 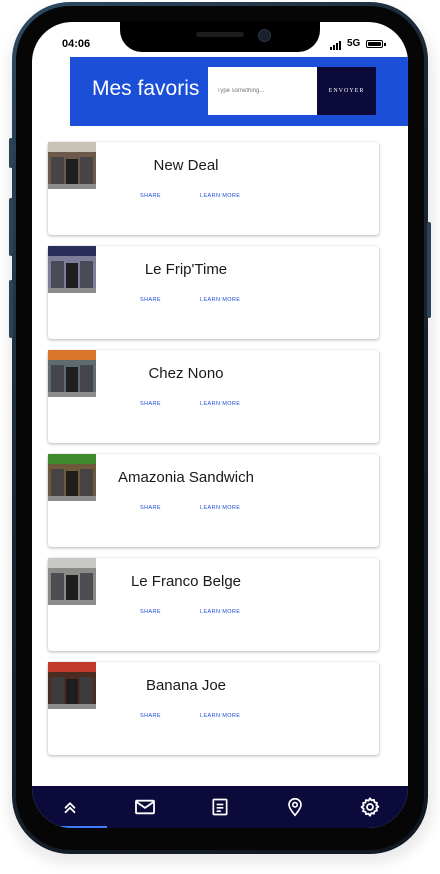 I want to click on search-input, so click(x=262, y=91).